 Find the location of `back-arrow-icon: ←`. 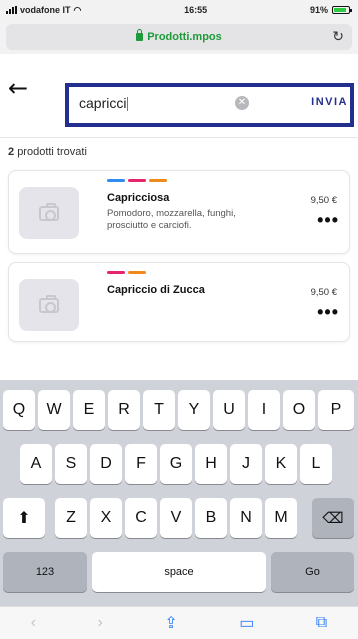

back-arrow-icon: ← is located at coordinates (18, 88).